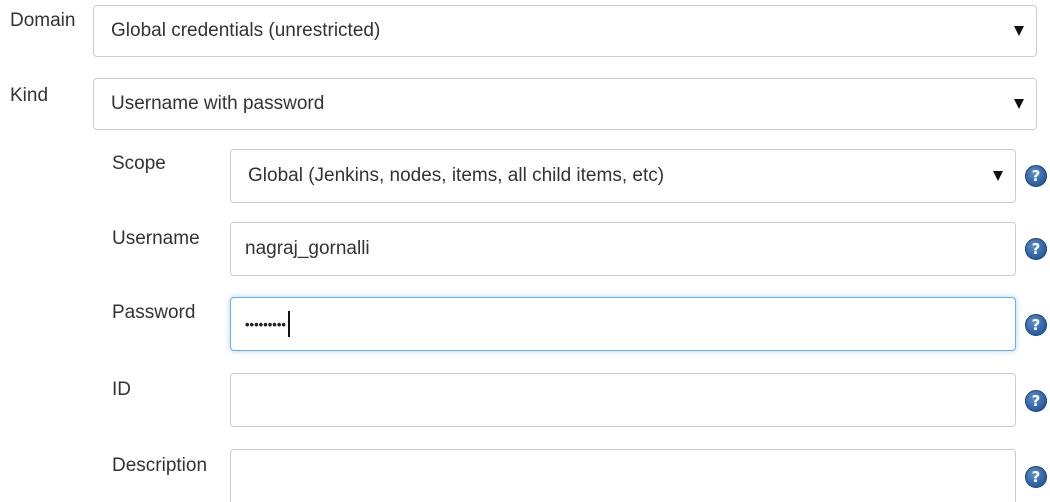  Describe the element at coordinates (1036, 401) in the screenshot. I see `id-help-icon: ?` at that location.